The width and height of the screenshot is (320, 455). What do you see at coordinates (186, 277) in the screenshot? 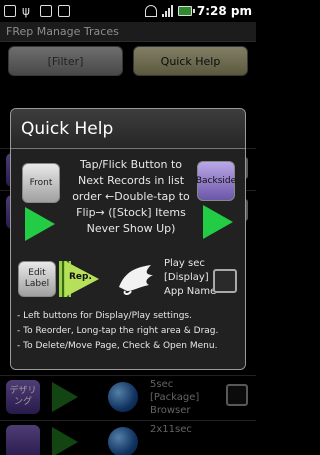
I see `display-legend: [Display]` at bounding box center [186, 277].